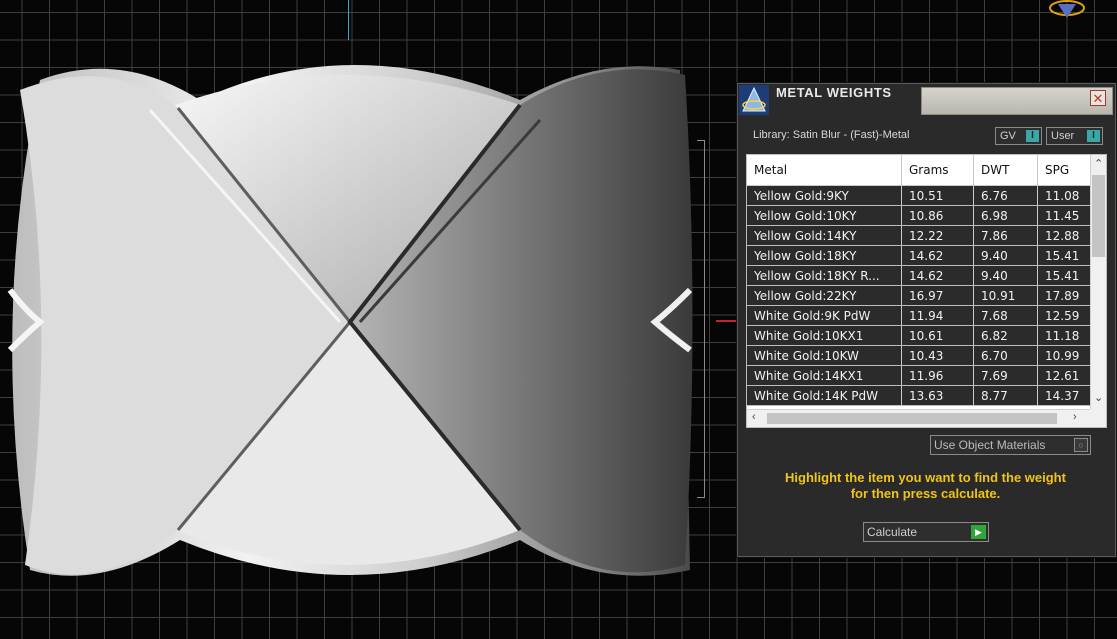  I want to click on cell-metal: Yellow Gold:22KY, so click(824, 295).